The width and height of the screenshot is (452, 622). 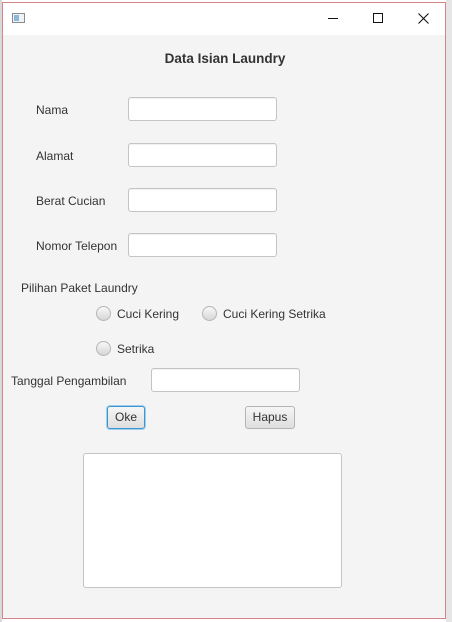 What do you see at coordinates (224, 19) in the screenshot?
I see `title-bar` at bounding box center [224, 19].